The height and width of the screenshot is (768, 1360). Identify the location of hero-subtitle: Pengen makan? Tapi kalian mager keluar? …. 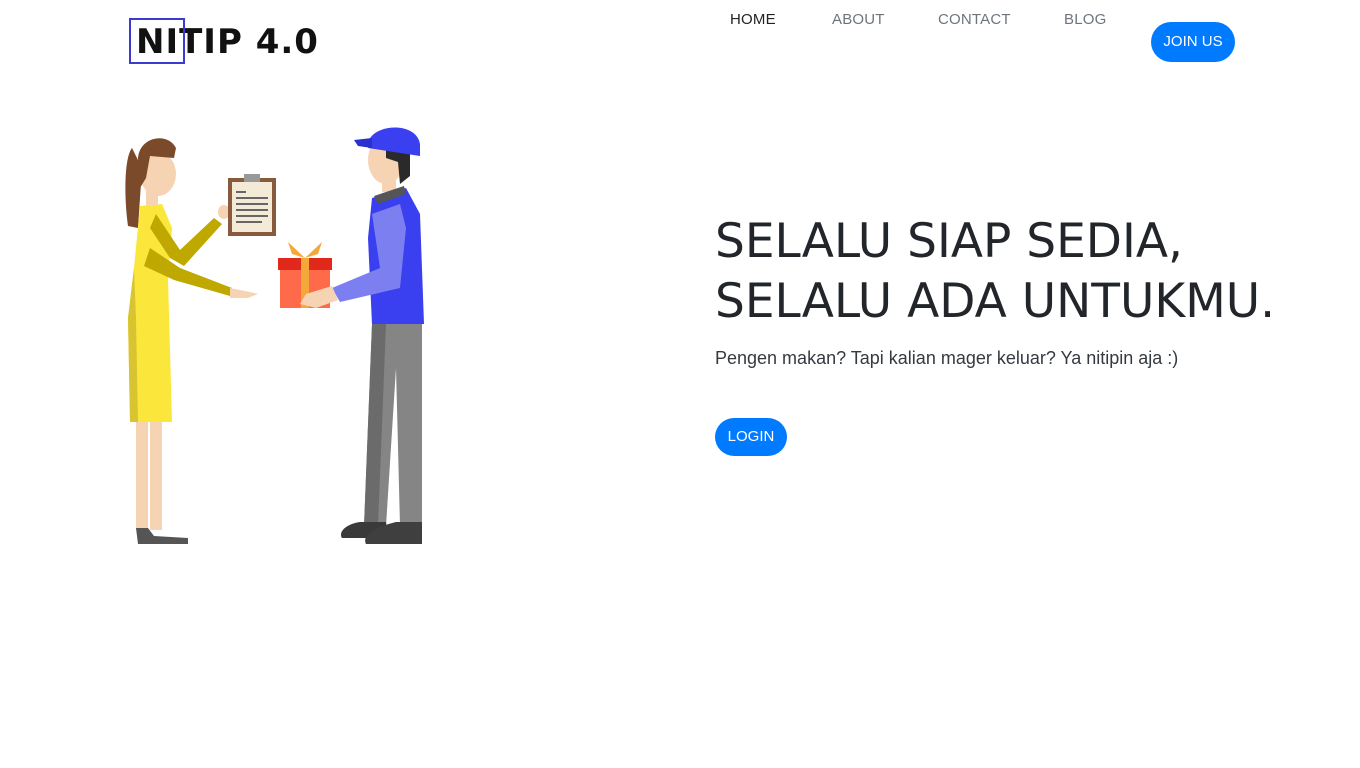
(947, 358).